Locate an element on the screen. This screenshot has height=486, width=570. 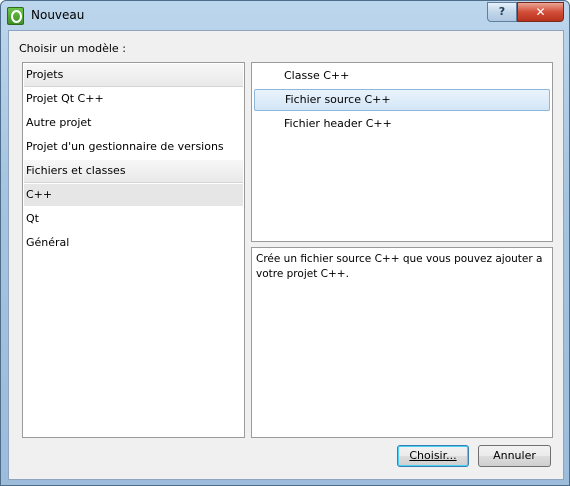
help-button: ? is located at coordinates (502, 12).